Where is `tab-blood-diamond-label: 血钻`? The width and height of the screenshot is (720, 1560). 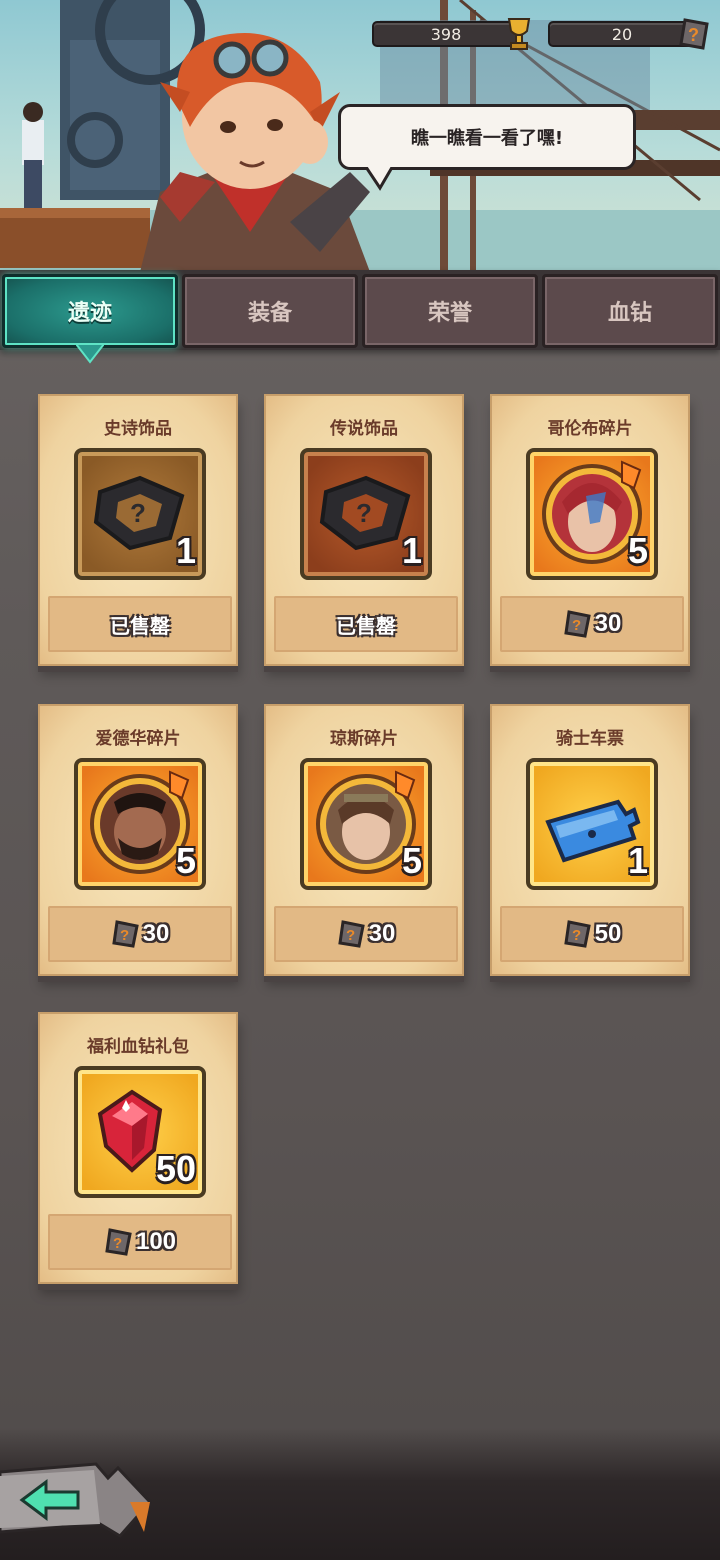
tab-blood-diamond-label: 血钻 is located at coordinates (629, 313).